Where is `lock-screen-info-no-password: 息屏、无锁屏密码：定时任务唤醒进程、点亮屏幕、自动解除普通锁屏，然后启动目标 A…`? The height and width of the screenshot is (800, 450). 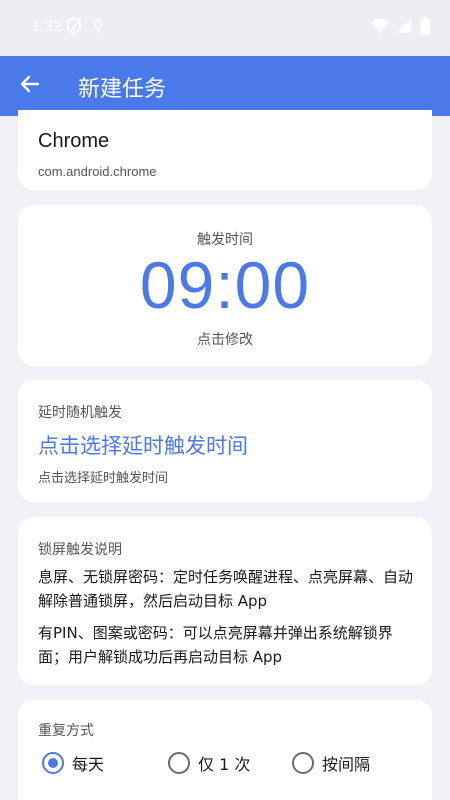 lock-screen-info-no-password: 息屏、无锁屏密码：定时任务唤醒进程、点亮屏幕、自动解除普通锁屏，然后启动目标 A… is located at coordinates (226, 589).